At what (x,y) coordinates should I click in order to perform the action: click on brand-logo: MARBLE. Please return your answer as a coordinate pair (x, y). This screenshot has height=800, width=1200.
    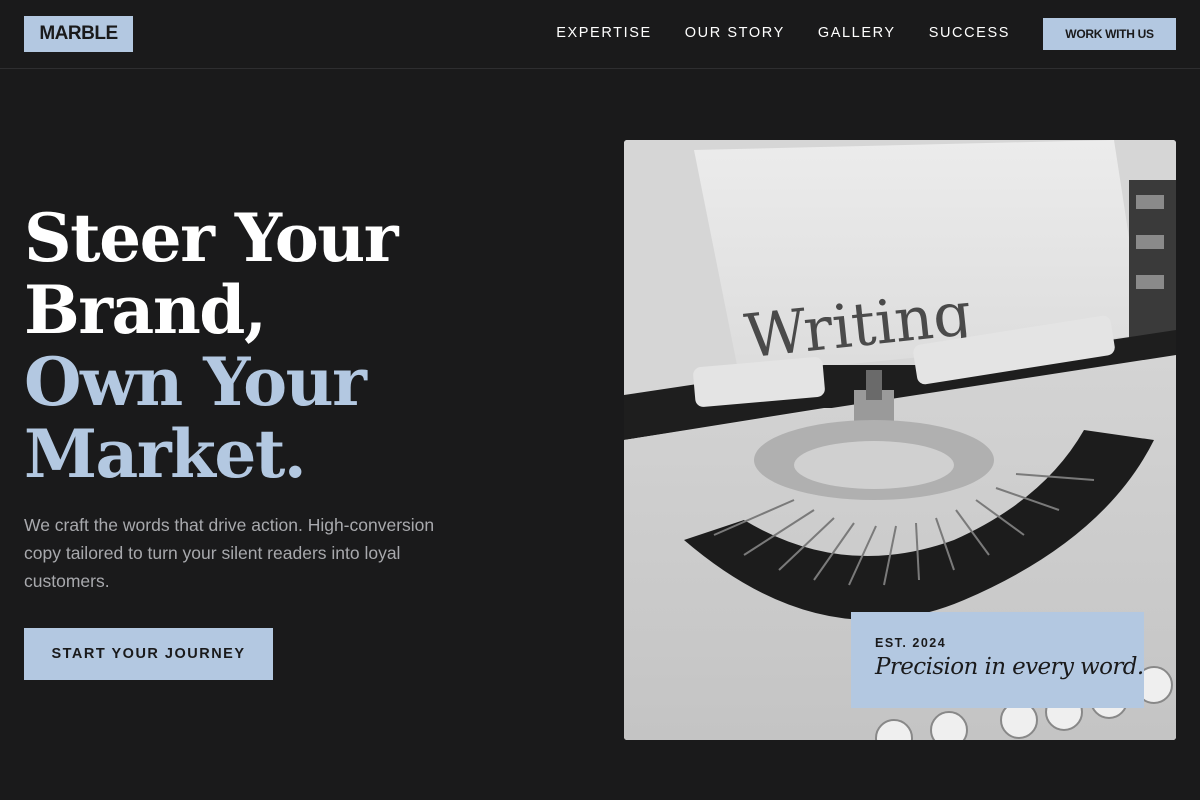
    Looking at the image, I should click on (78, 34).